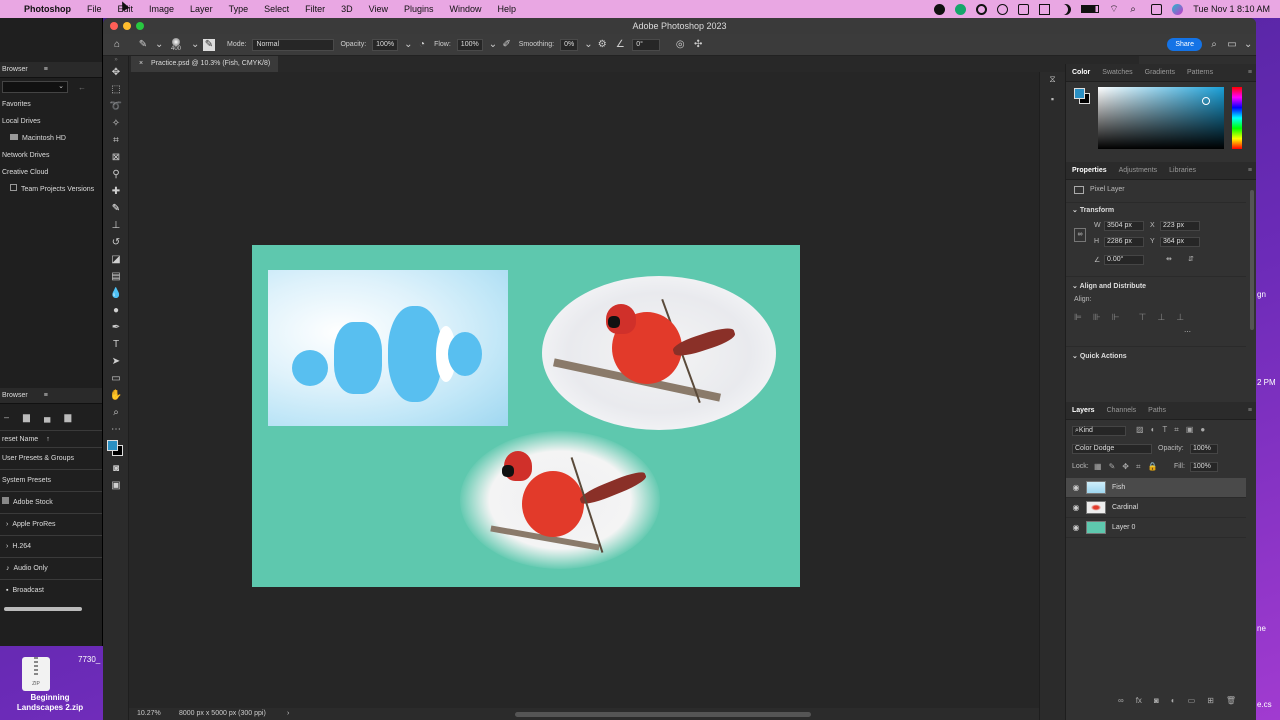  What do you see at coordinates (51, 121) in the screenshot?
I see `local-drives-item: Local Drives` at bounding box center [51, 121].